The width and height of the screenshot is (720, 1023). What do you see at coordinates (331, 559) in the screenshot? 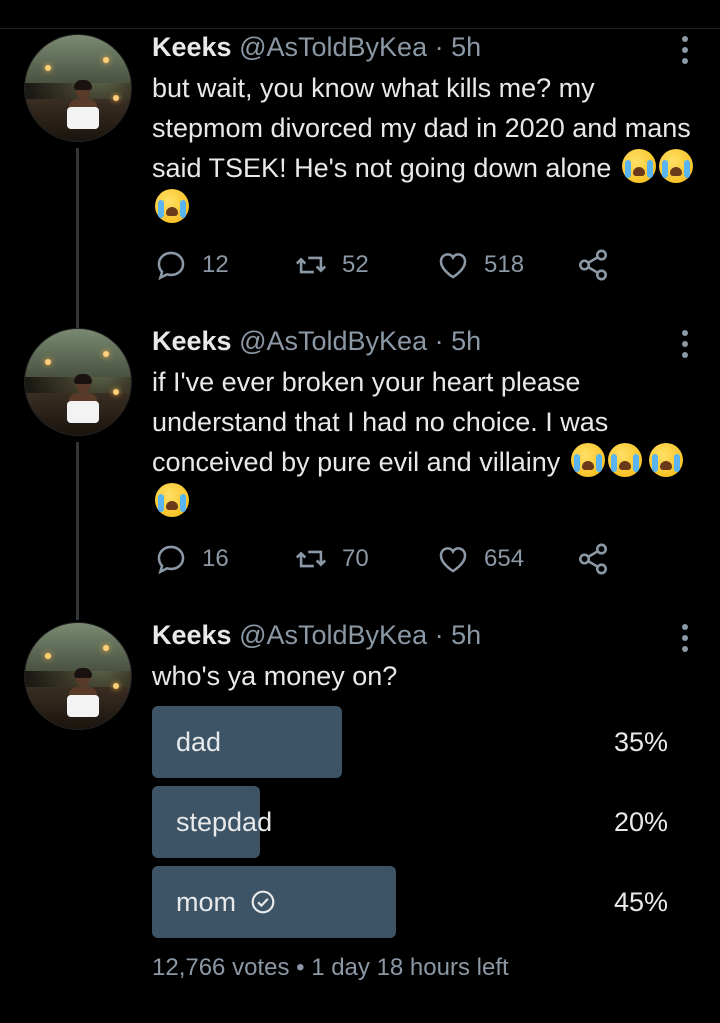
I see `retweet-button: 70` at bounding box center [331, 559].